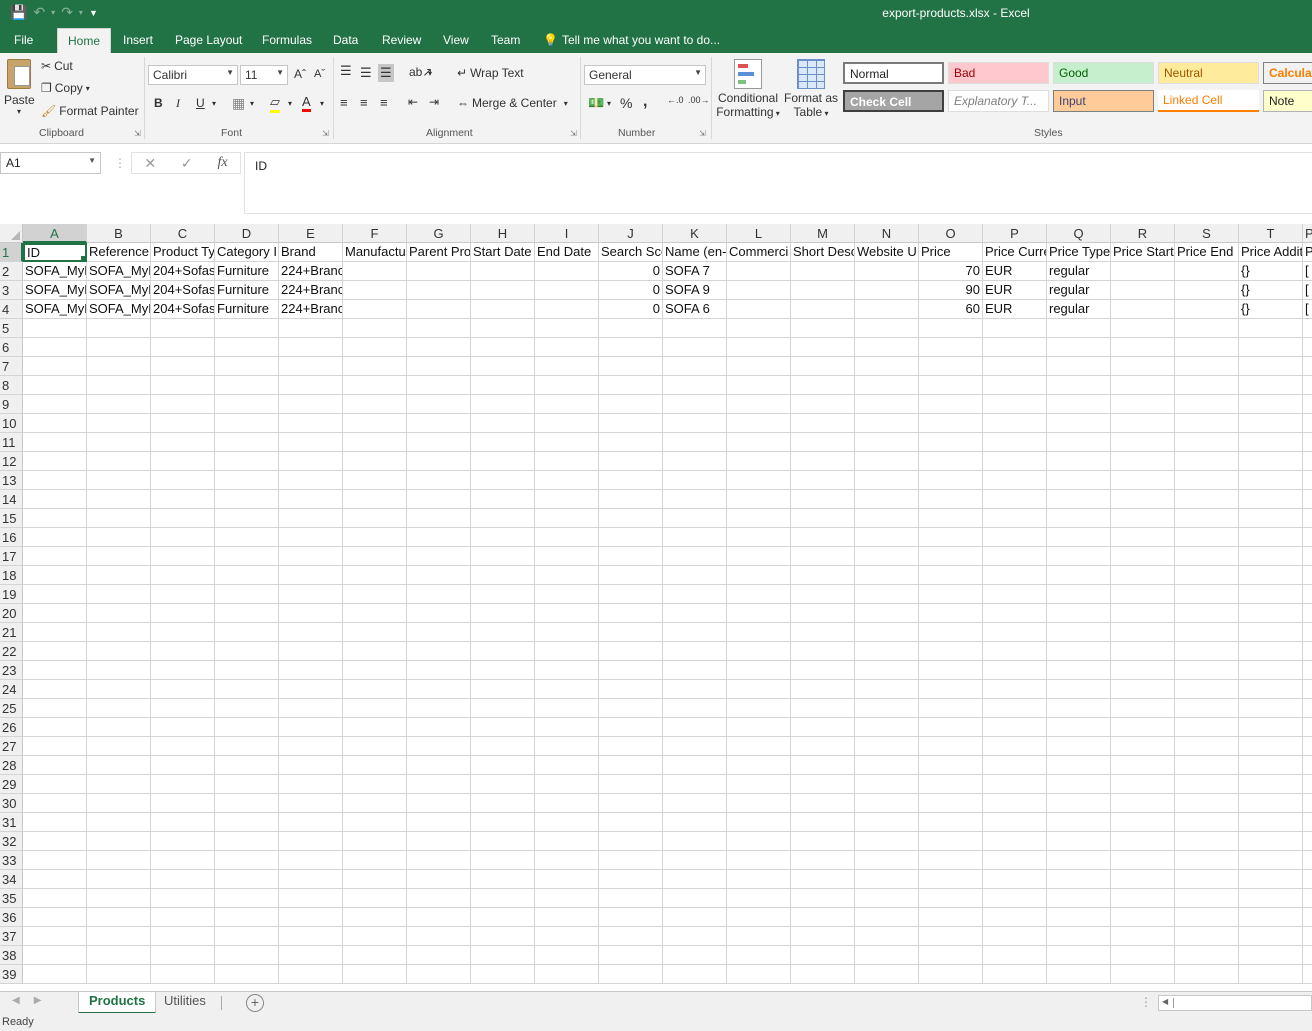 Image resolution: width=1312 pixels, height=1031 pixels. Describe the element at coordinates (1208, 73) in the screenshot. I see `style-neutral: Neutral` at that location.